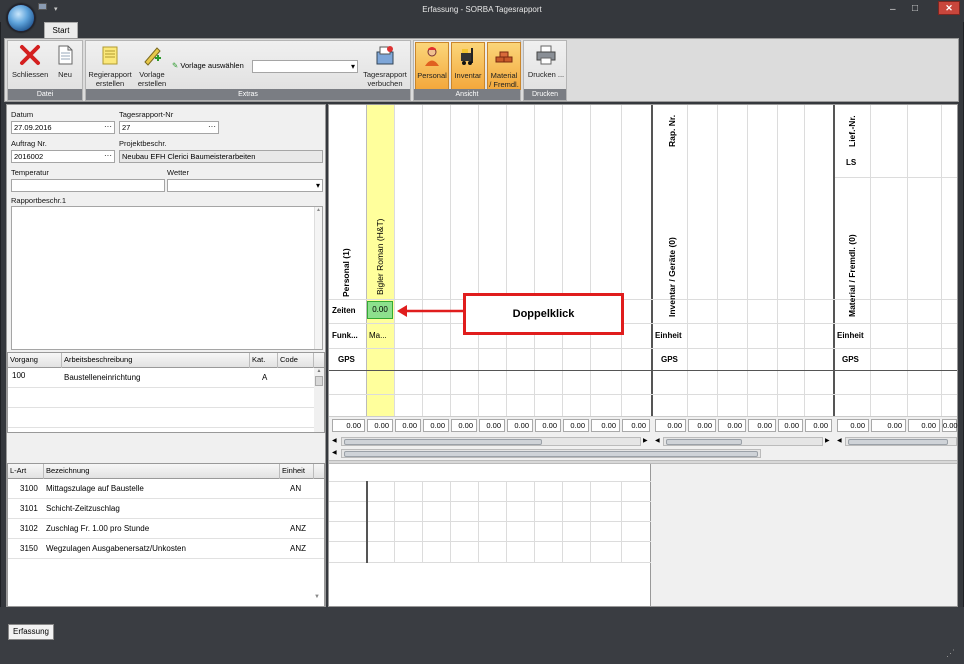 The width and height of the screenshot is (964, 664). Describe the element at coordinates (42, 6) in the screenshot. I see `quick-access-save-icon` at that location.